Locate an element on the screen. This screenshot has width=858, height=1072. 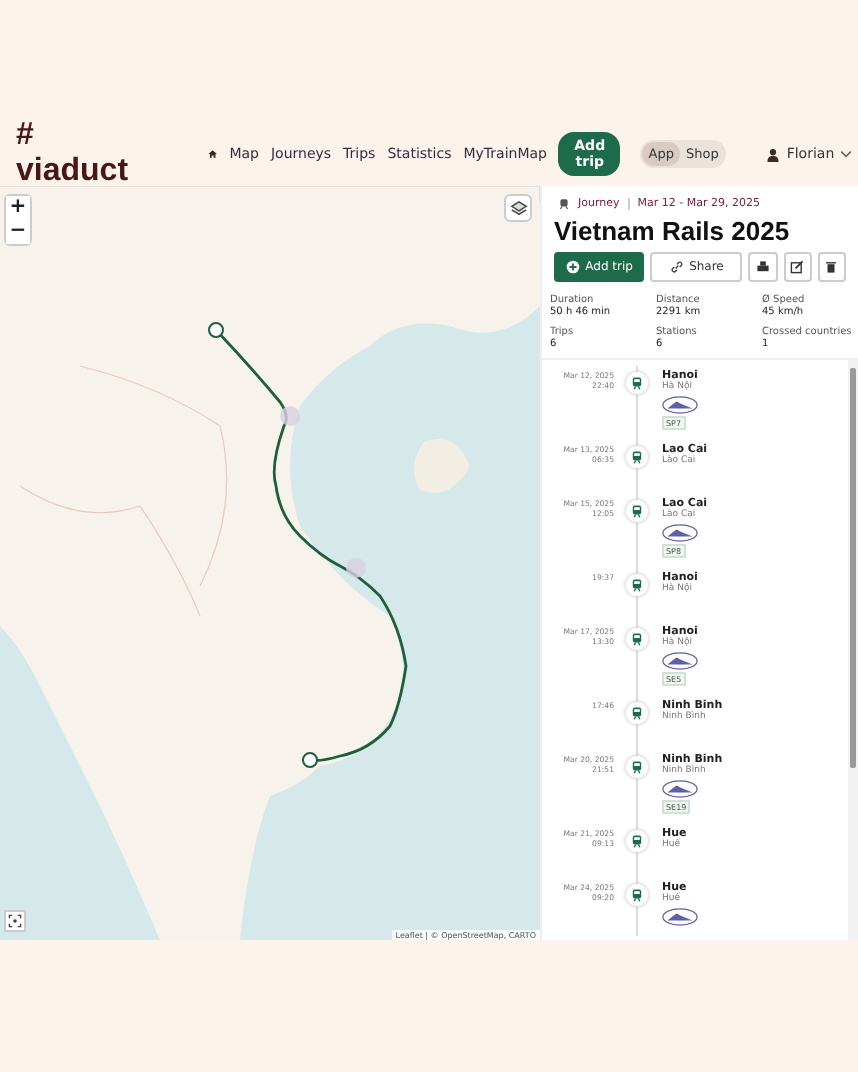
print-icon is located at coordinates (762, 267).